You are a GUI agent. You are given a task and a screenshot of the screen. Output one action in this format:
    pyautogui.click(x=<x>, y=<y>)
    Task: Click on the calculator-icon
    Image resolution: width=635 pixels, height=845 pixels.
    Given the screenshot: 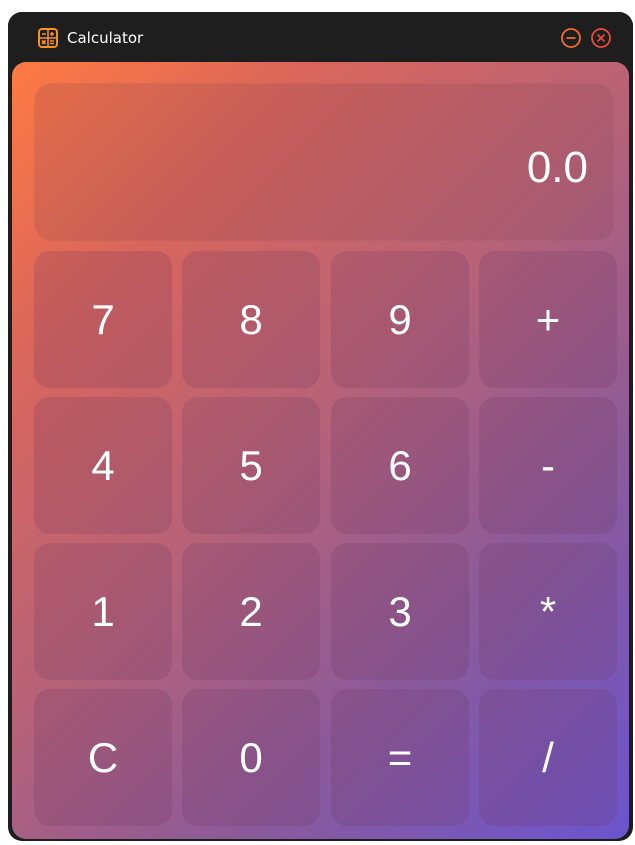 What is the action you would take?
    pyautogui.click(x=48, y=38)
    